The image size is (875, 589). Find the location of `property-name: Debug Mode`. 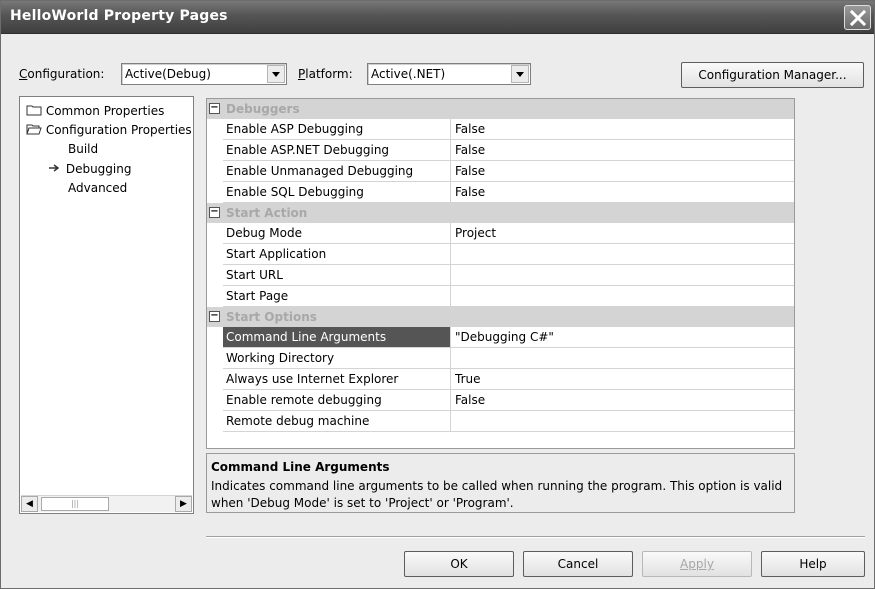

property-name: Debug Mode is located at coordinates (337, 233).